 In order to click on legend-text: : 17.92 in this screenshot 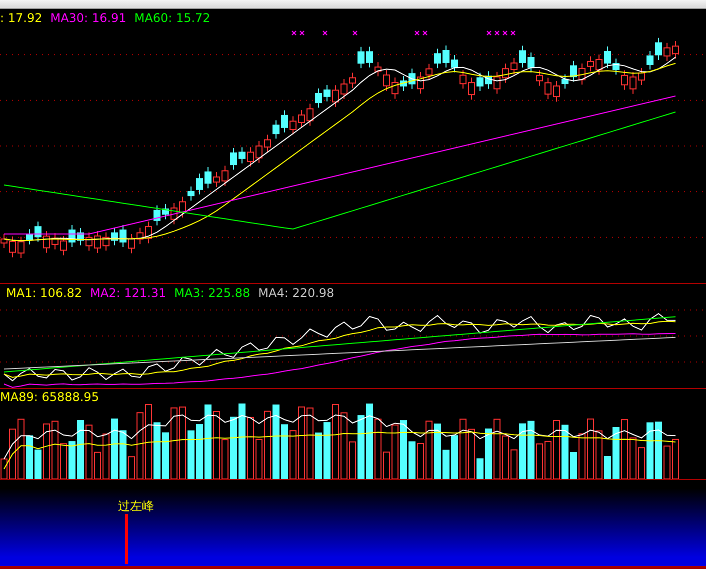, I will do `click(21, 18)`.